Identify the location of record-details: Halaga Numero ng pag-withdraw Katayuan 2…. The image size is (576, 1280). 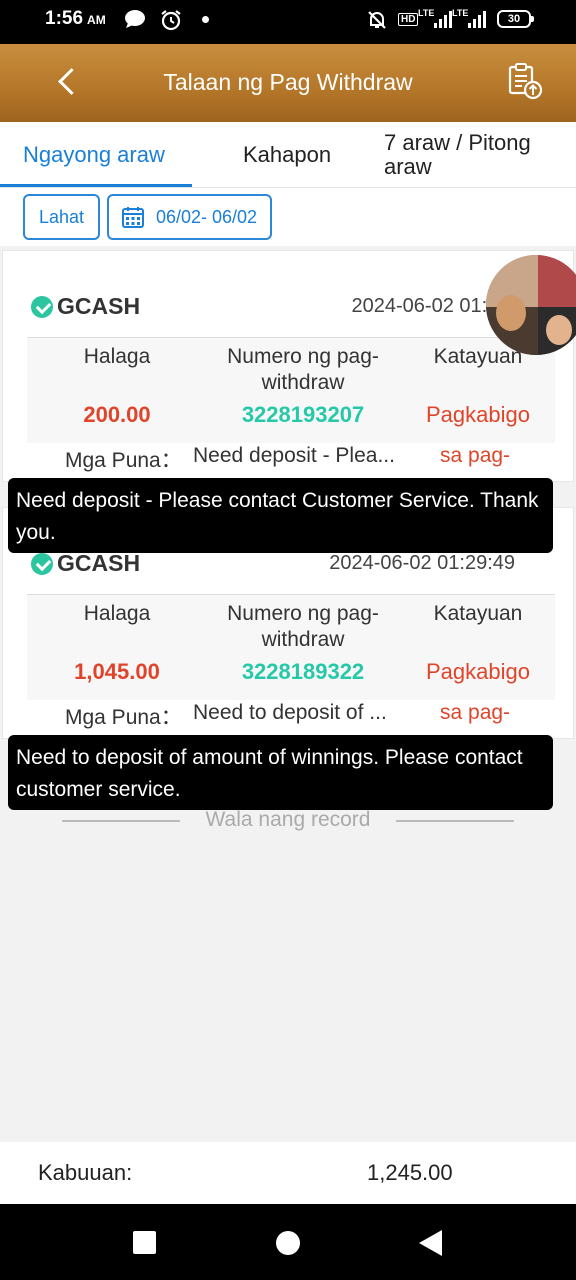
(291, 390).